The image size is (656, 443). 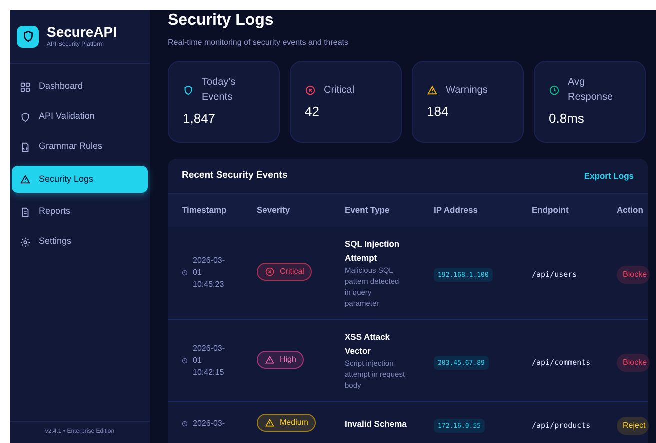 What do you see at coordinates (438, 111) in the screenshot?
I see `stat-value: 184` at bounding box center [438, 111].